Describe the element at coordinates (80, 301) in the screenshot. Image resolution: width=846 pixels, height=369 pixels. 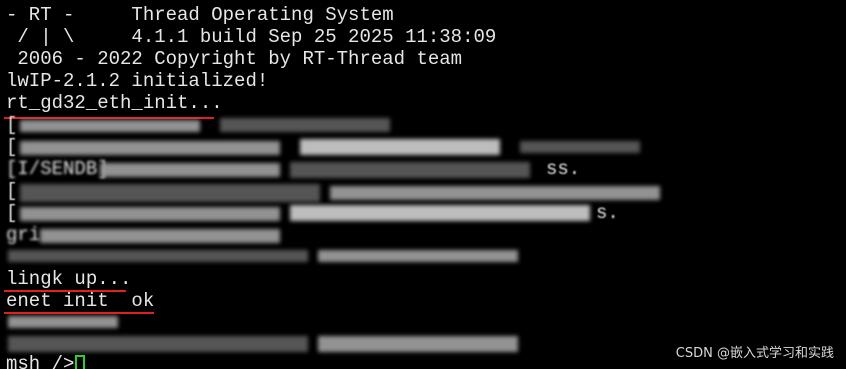
I see `enet-init-line: enet init ok` at that location.